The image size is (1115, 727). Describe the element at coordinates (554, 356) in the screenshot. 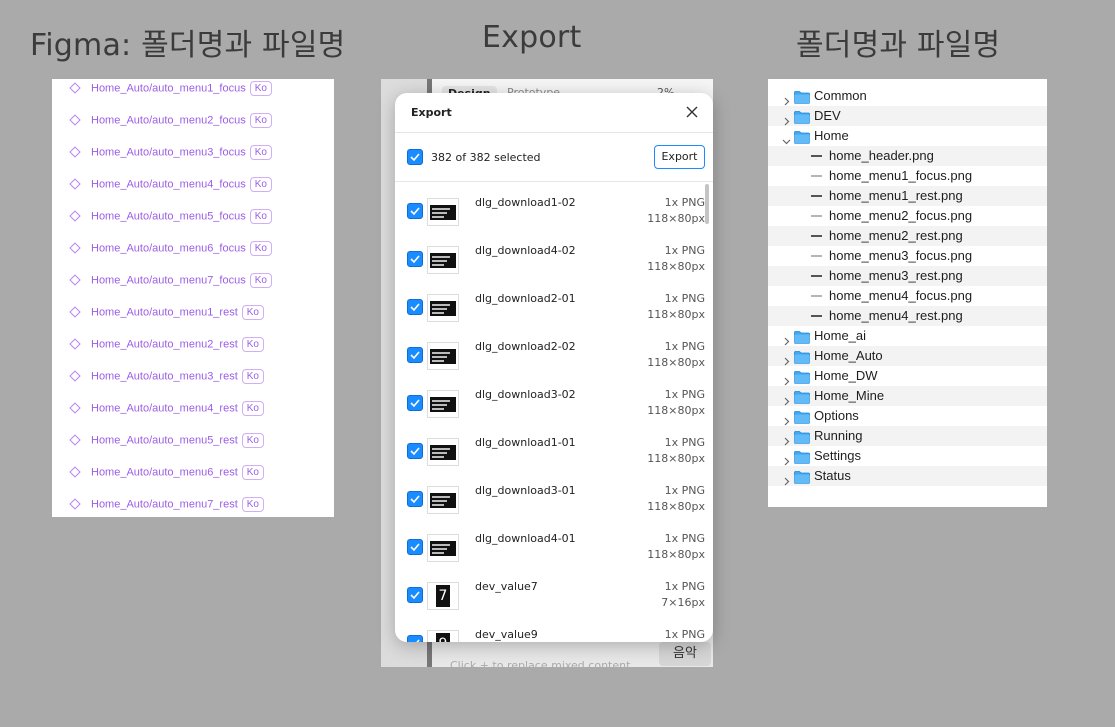

I see `export-item: dlg_download2-02 1x PNG 118×80px` at that location.